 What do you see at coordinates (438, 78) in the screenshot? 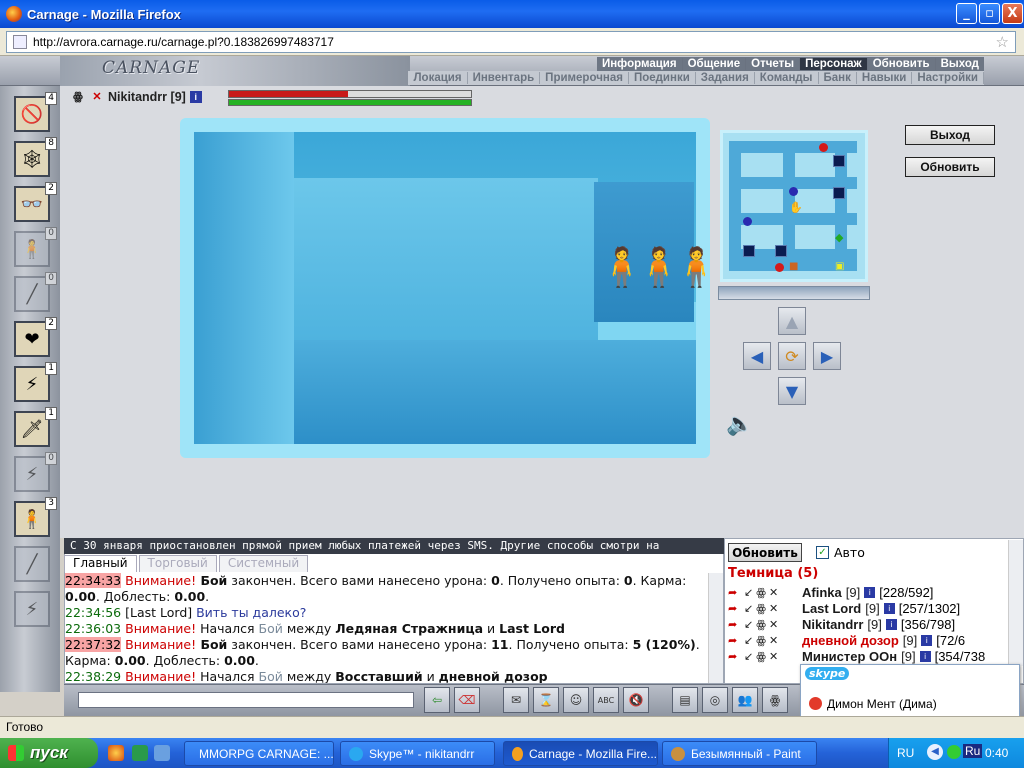
I see `sub-nav-item: Локация` at bounding box center [438, 78].